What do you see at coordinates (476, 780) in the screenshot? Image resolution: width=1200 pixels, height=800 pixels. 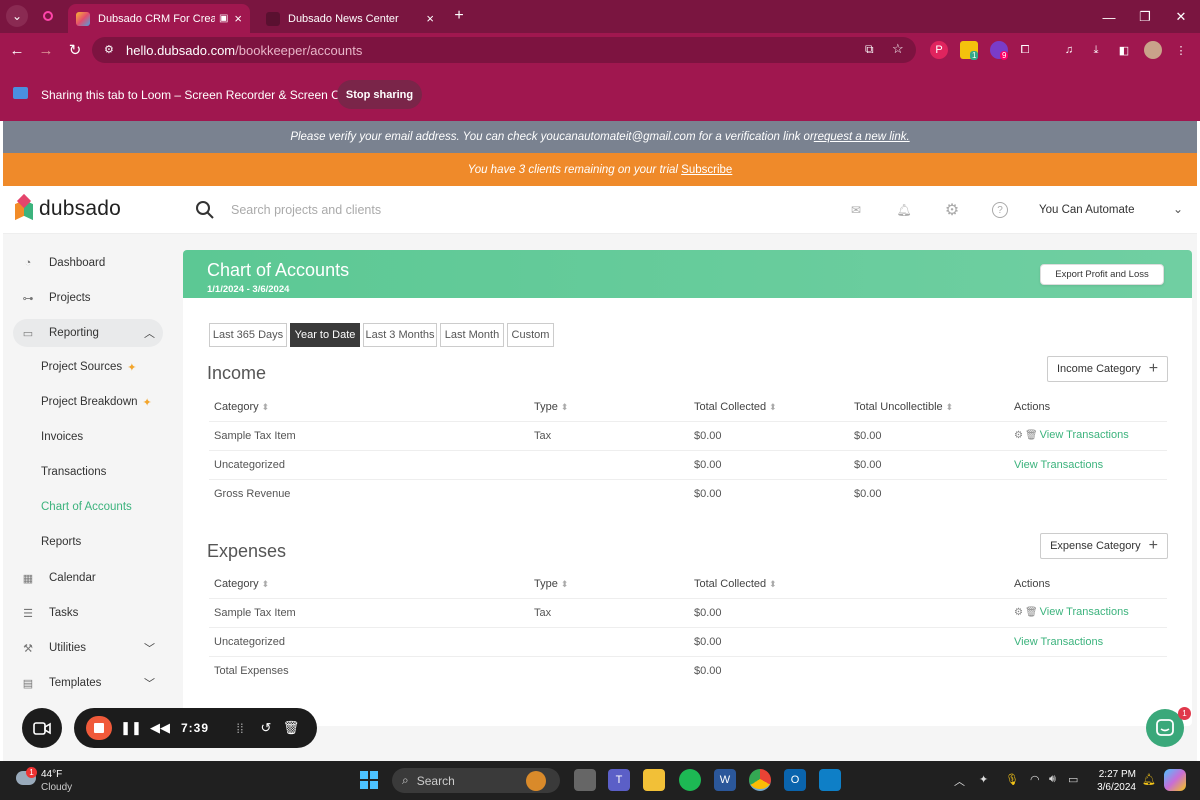 I see `taskbar-search: ⌕ Search` at bounding box center [476, 780].